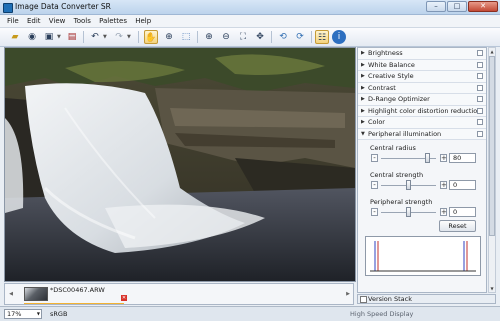  Describe the element at coordinates (260, 37) in the screenshot. I see `actual-size-icon: ✥` at that location.